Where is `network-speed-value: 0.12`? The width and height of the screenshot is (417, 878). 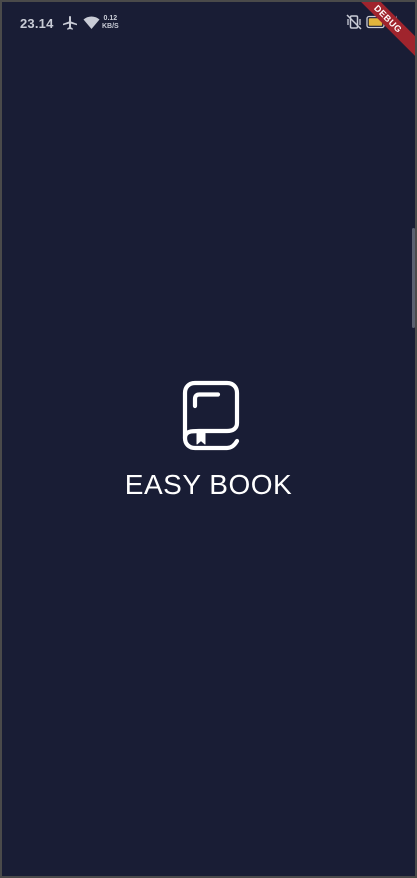
network-speed-value: 0.12 is located at coordinates (110, 18).